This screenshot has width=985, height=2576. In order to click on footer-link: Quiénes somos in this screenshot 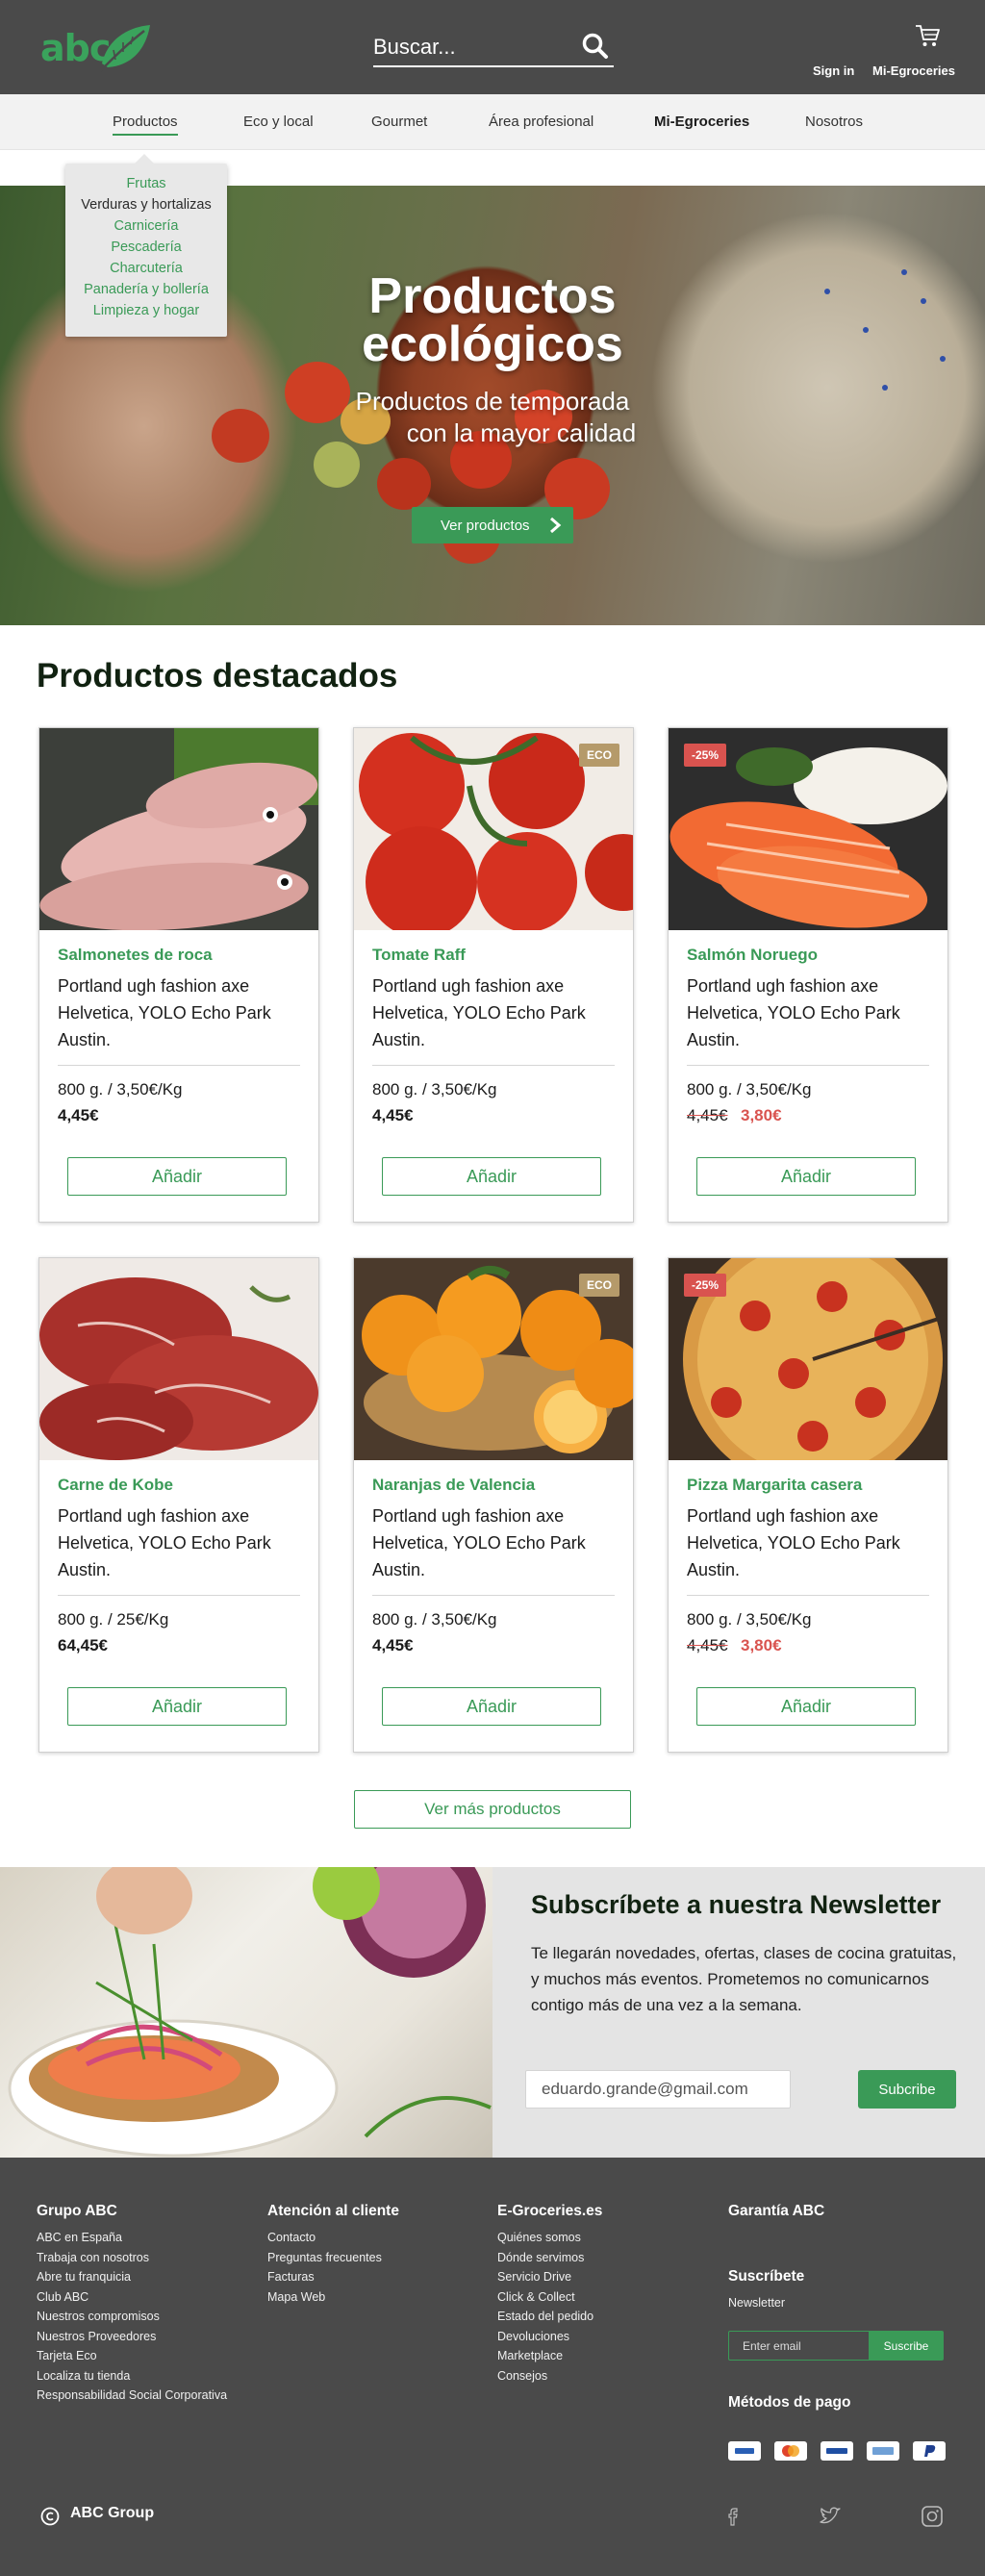, I will do `click(545, 2238)`.